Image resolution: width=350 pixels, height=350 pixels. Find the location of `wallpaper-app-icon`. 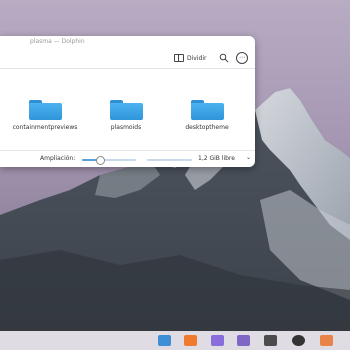

wallpaper-app-icon is located at coordinates (243, 340).